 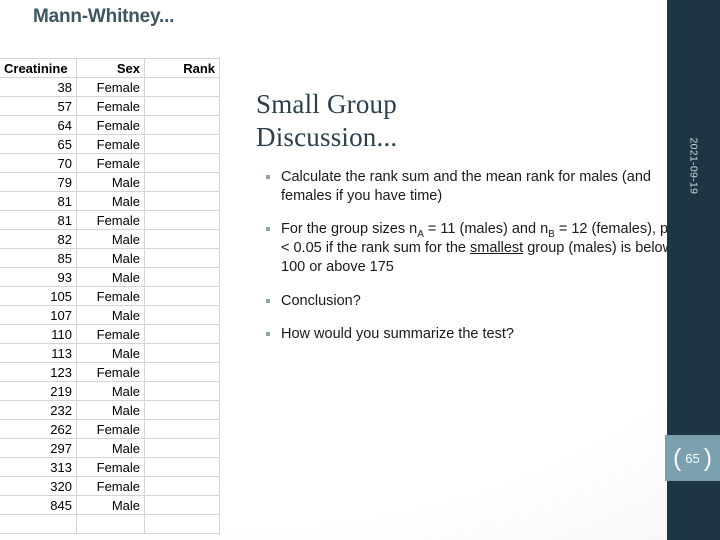 What do you see at coordinates (397, 333) in the screenshot?
I see `bullet-text-4: How would you summarize the test?` at bounding box center [397, 333].